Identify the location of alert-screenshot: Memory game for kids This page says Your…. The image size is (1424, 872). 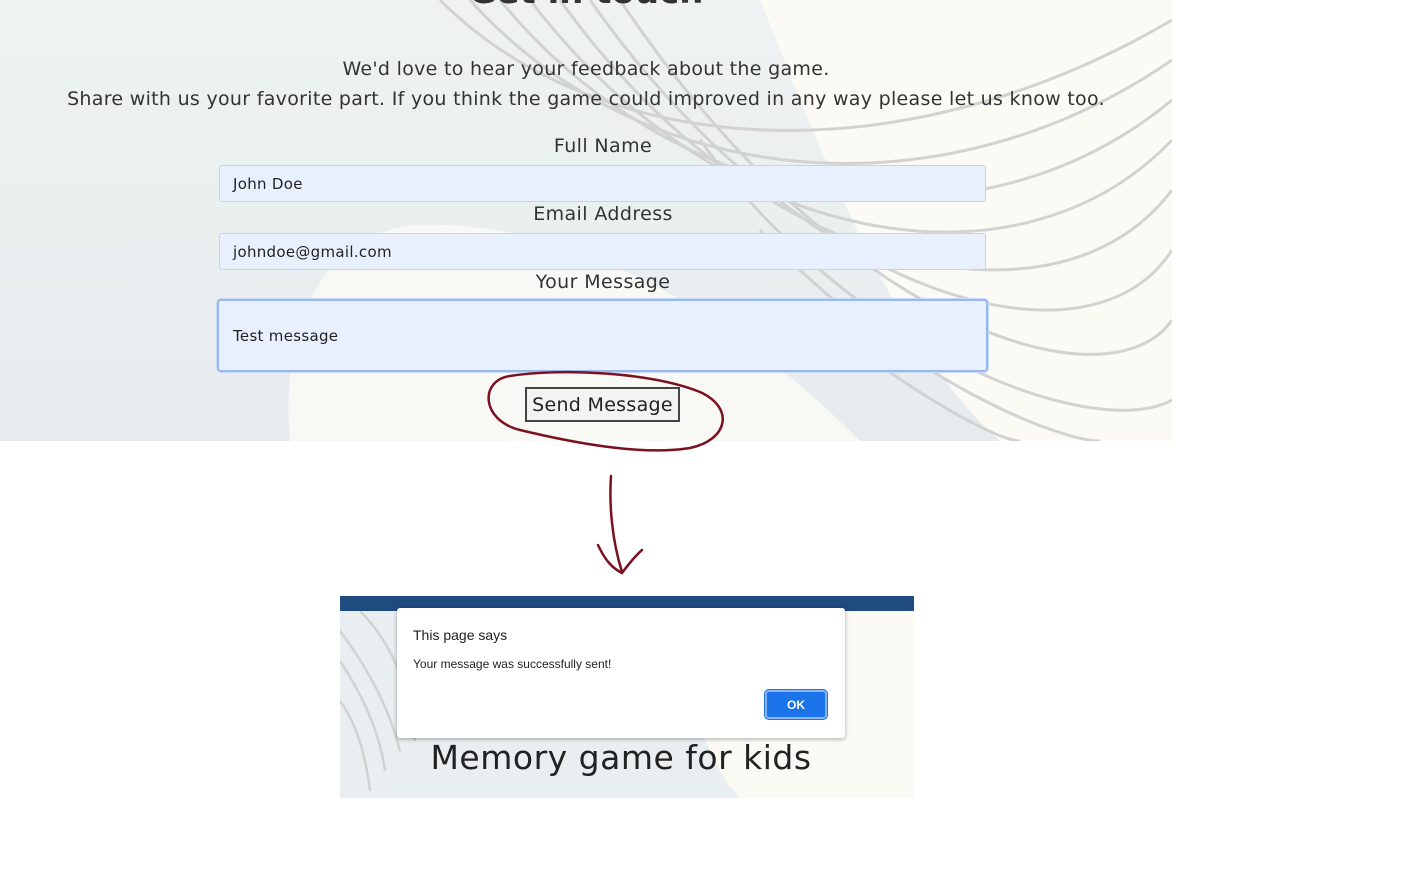
(627, 697).